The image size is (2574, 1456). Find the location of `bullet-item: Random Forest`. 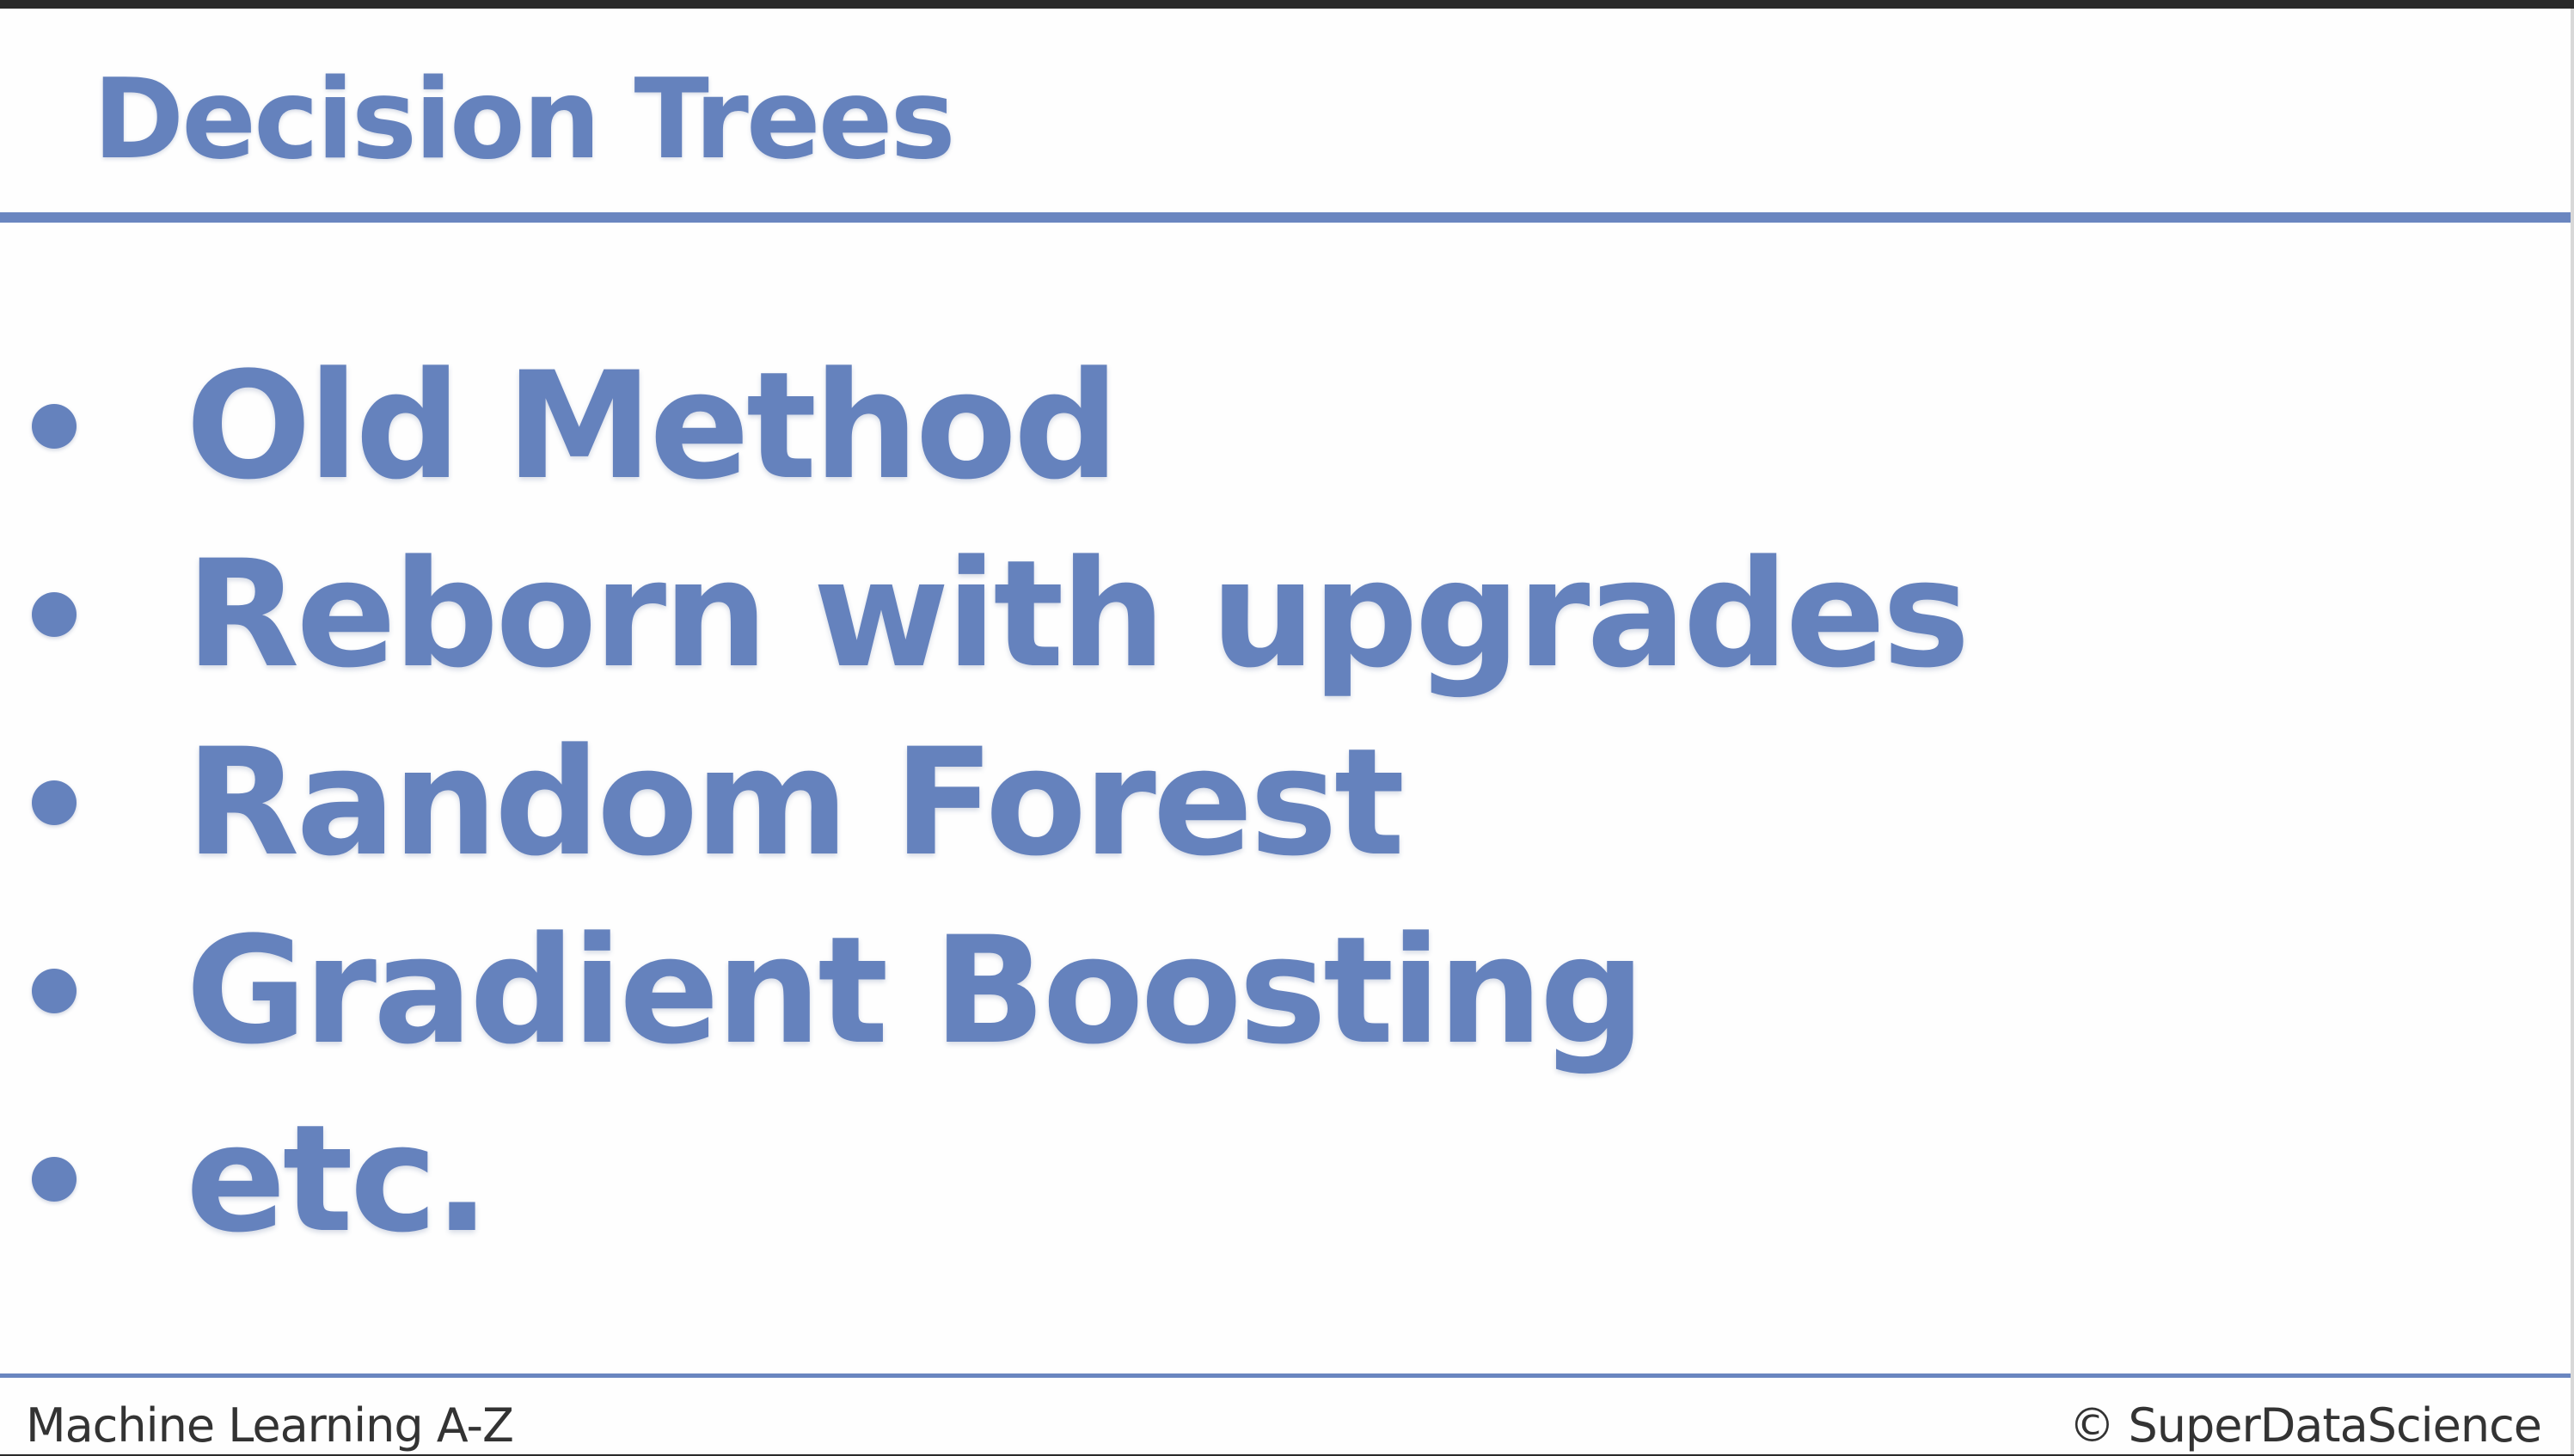

bullet-item: Random Forest is located at coordinates (1203, 804).